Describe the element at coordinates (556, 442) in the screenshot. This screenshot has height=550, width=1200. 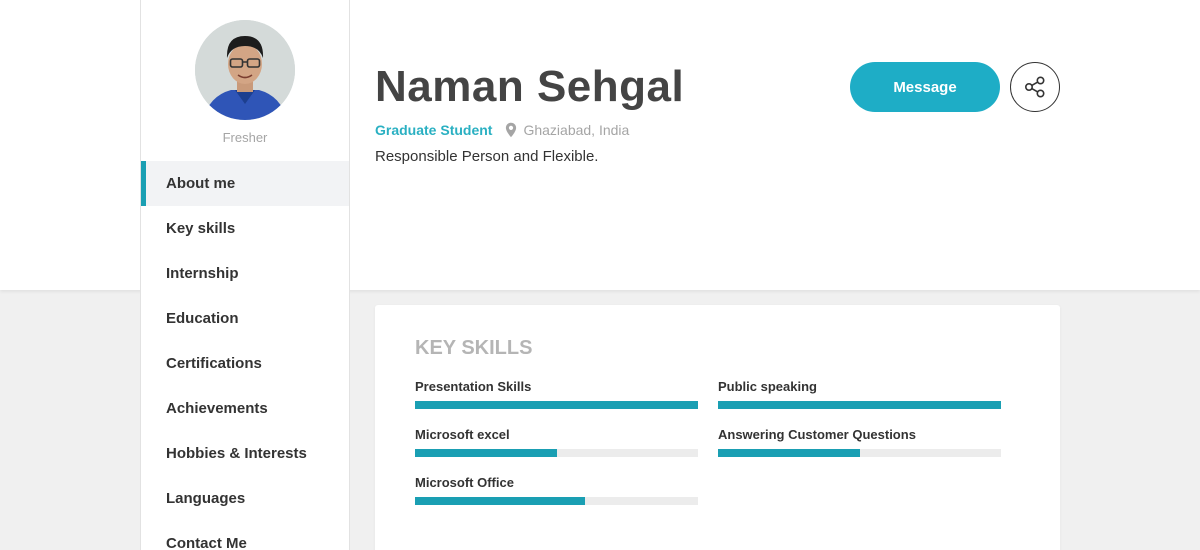
I see `skill-item: Microsoft excel` at that location.